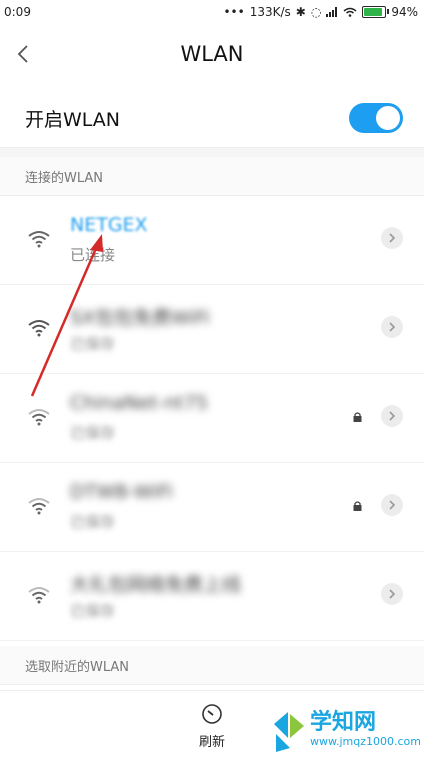 Image resolution: width=424 pixels, height=760 pixels. What do you see at coordinates (77, 667) in the screenshot?
I see `section-label-nearby: 选取附近的WLAN` at bounding box center [77, 667].